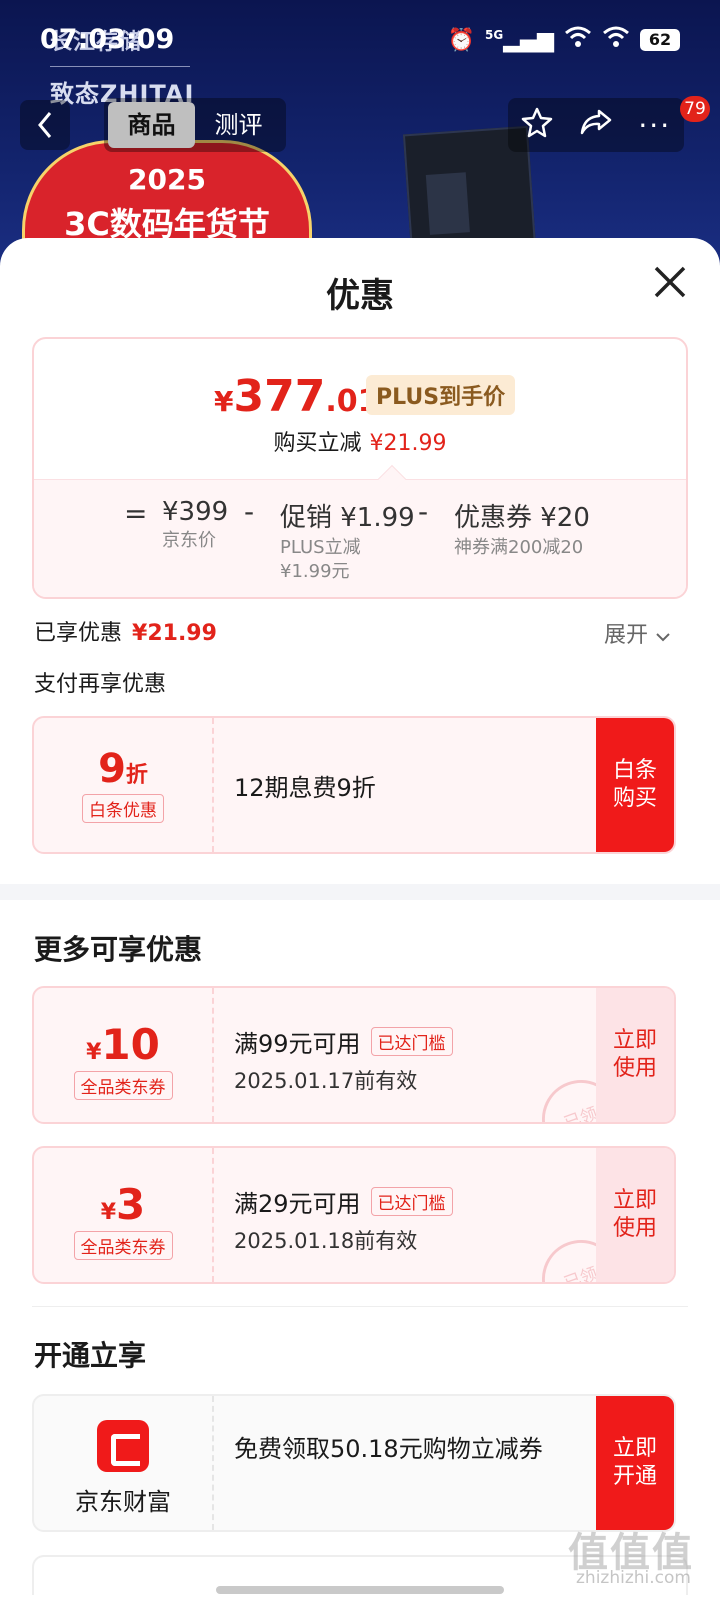 Image resolution: width=720 pixels, height=1600 pixels. What do you see at coordinates (136, 513) in the screenshot?
I see `equals-sign: =` at bounding box center [136, 513].